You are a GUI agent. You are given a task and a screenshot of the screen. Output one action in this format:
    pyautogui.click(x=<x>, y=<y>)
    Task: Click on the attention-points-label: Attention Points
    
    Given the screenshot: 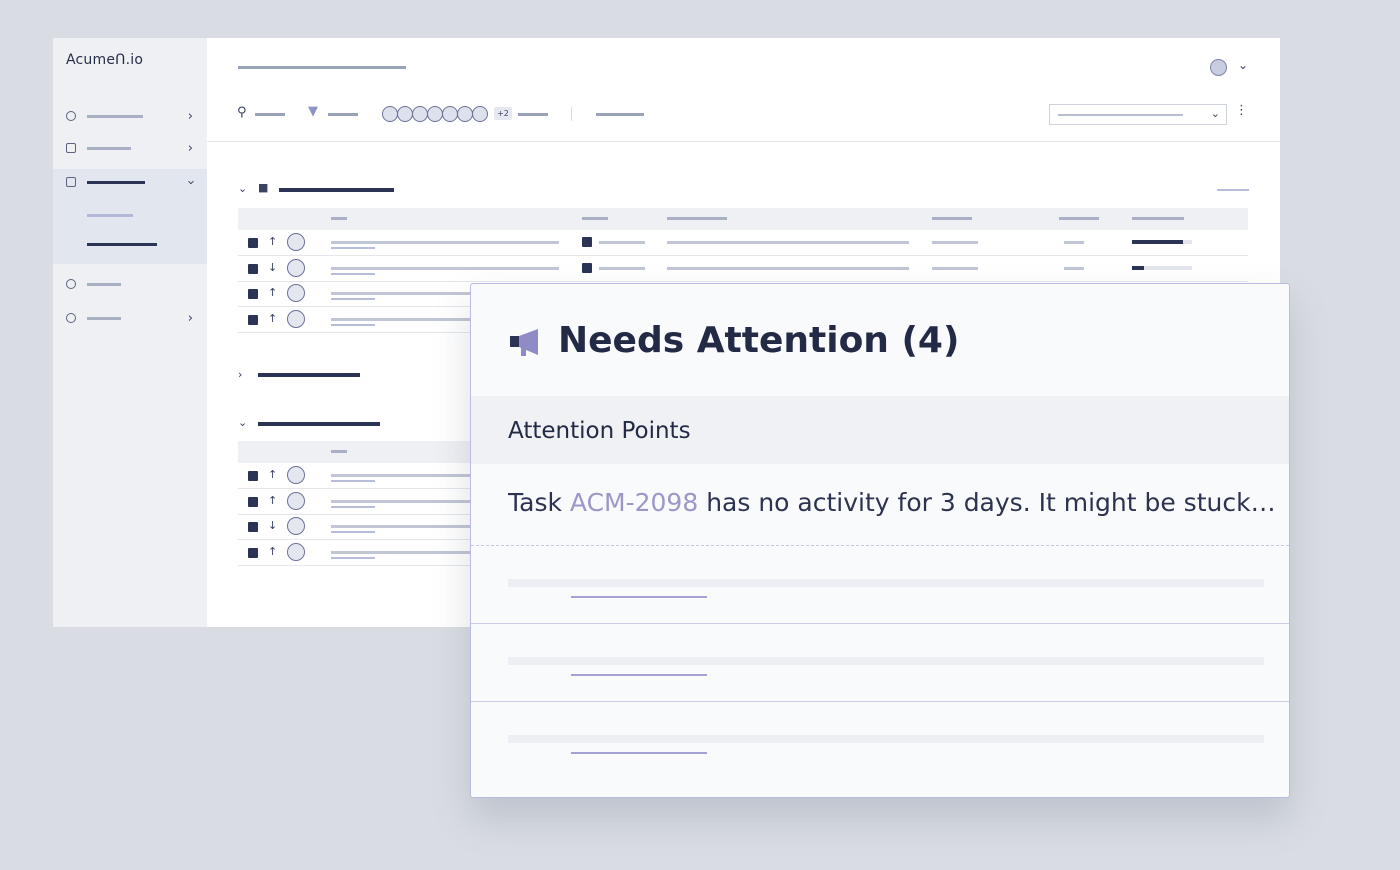 What is the action you would take?
    pyautogui.click(x=599, y=431)
    